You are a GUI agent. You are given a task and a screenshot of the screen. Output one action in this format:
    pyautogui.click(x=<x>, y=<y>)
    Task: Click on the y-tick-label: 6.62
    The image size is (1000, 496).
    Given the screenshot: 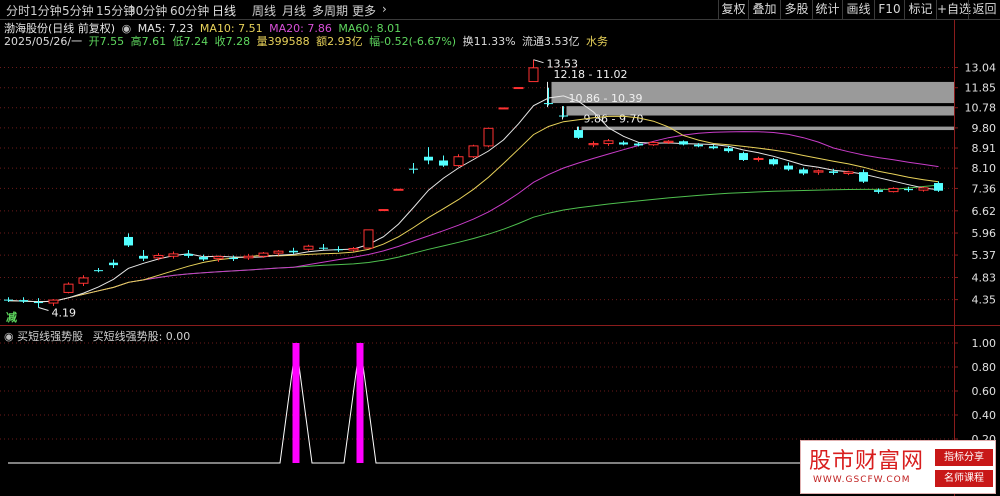 What is the action you would take?
    pyautogui.click(x=984, y=211)
    